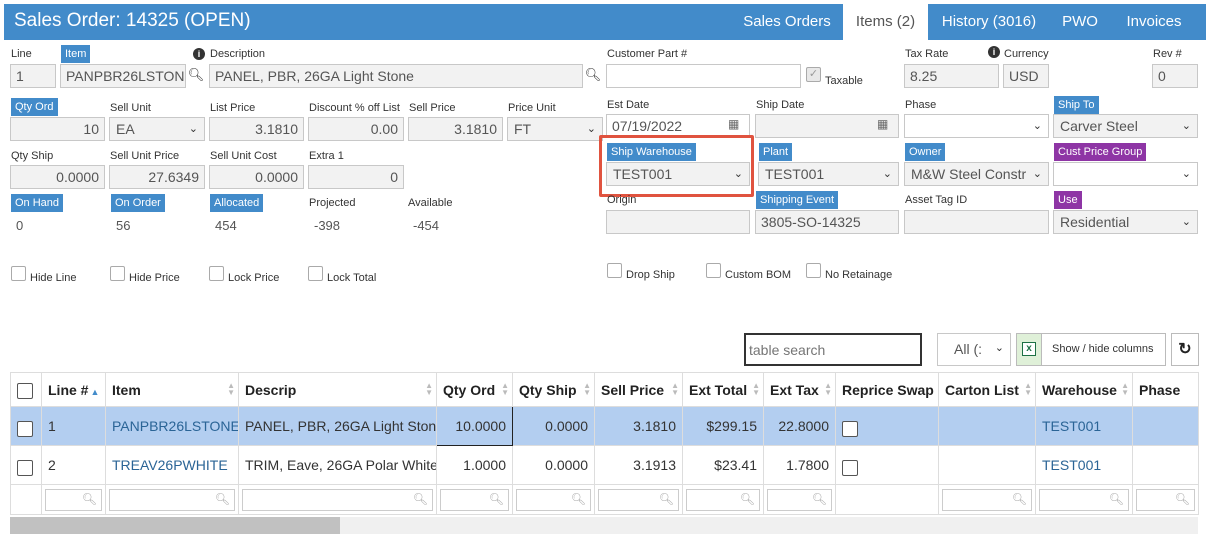 The width and height of the screenshot is (1209, 539). What do you see at coordinates (1084, 389) in the screenshot?
I see `col-warehouse: Warehouse ▲ ▼` at bounding box center [1084, 389].